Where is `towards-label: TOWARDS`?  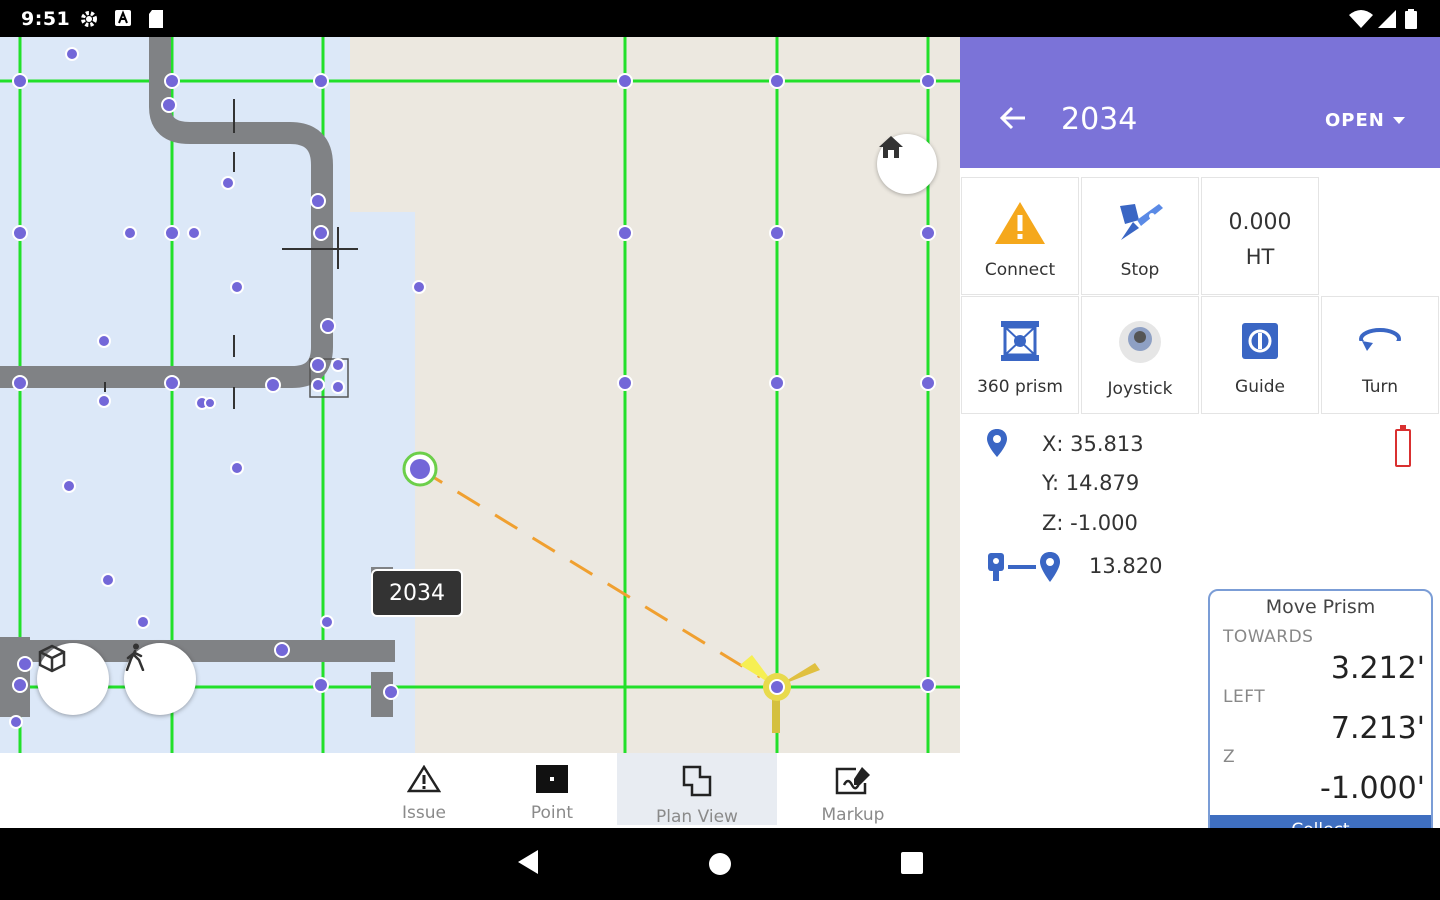
towards-label: TOWARDS is located at coordinates (1268, 637).